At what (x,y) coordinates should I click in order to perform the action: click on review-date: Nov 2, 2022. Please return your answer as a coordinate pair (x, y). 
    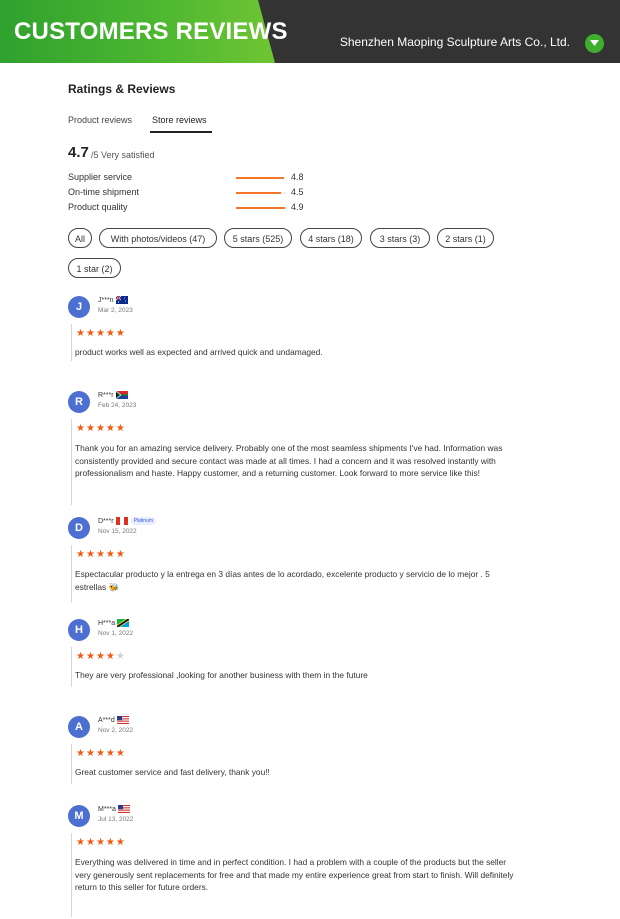
    Looking at the image, I should click on (116, 730).